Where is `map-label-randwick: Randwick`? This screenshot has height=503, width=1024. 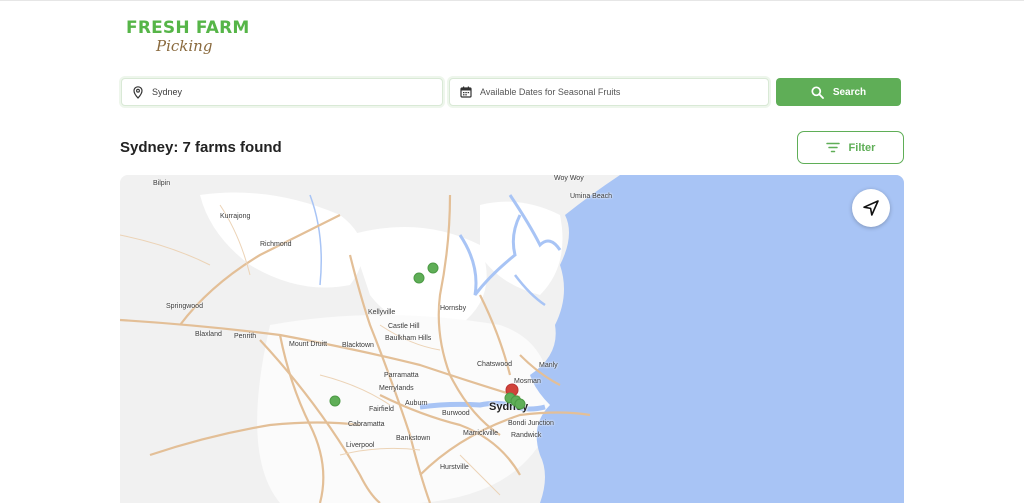 map-label-randwick: Randwick is located at coordinates (526, 435).